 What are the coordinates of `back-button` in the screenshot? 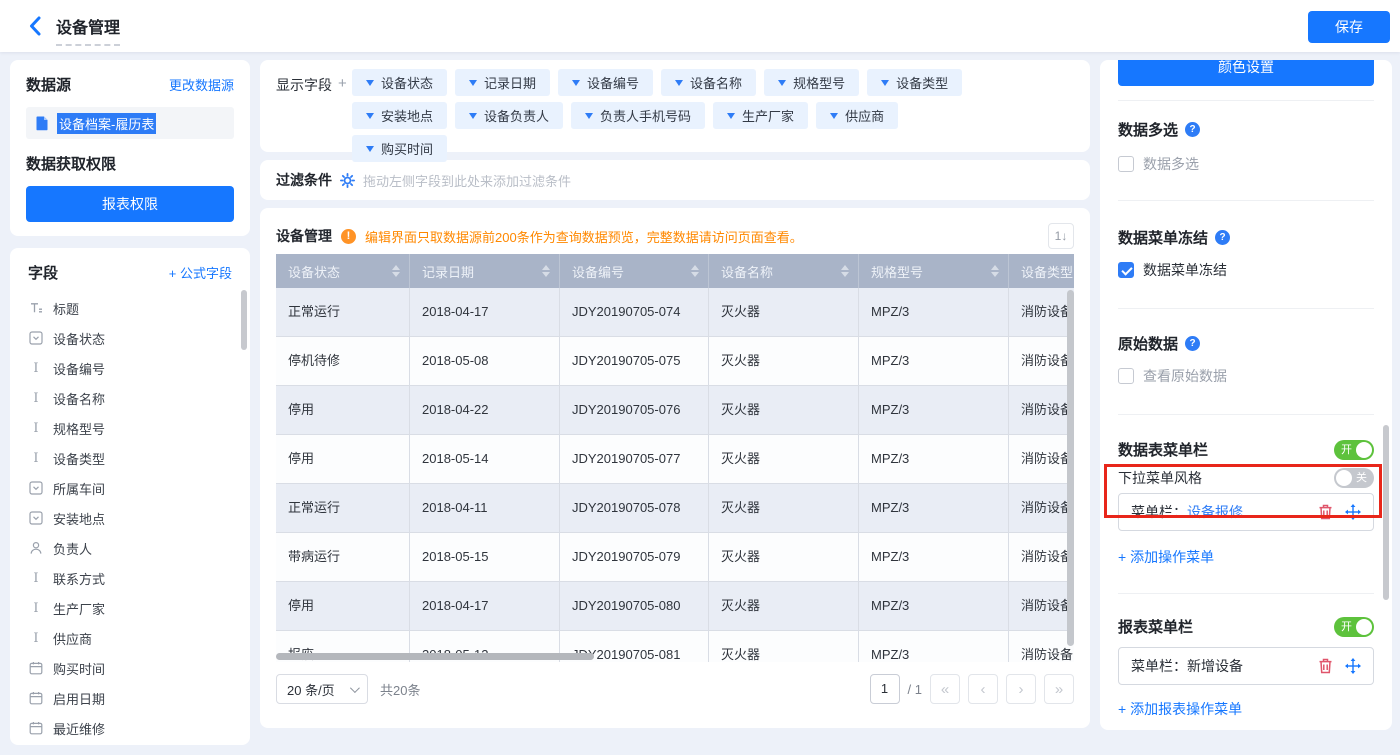 It's located at (36, 26).